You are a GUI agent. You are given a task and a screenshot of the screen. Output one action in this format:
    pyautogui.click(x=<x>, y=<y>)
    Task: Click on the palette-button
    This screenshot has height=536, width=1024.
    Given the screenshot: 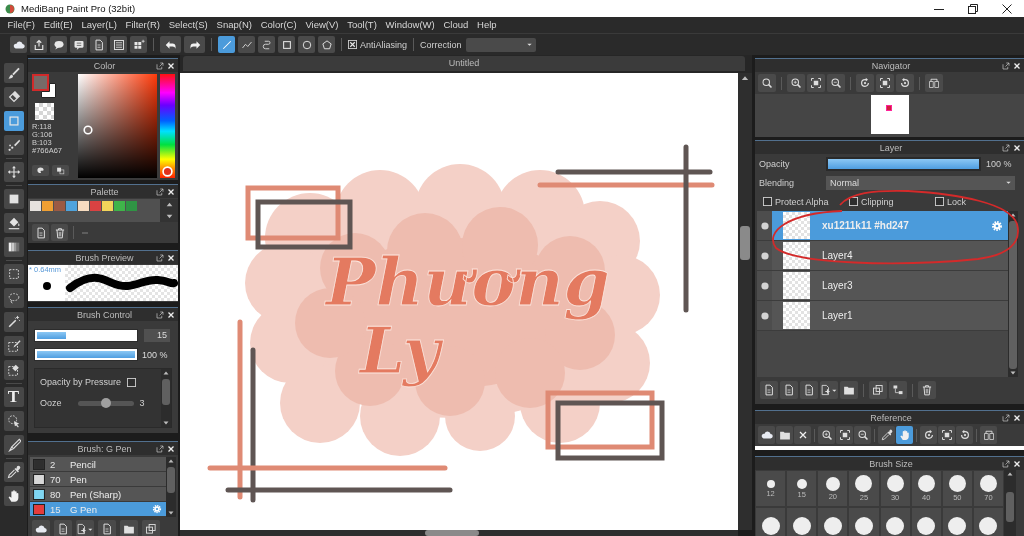 What is the action you would take?
    pyautogui.click(x=59, y=232)
    